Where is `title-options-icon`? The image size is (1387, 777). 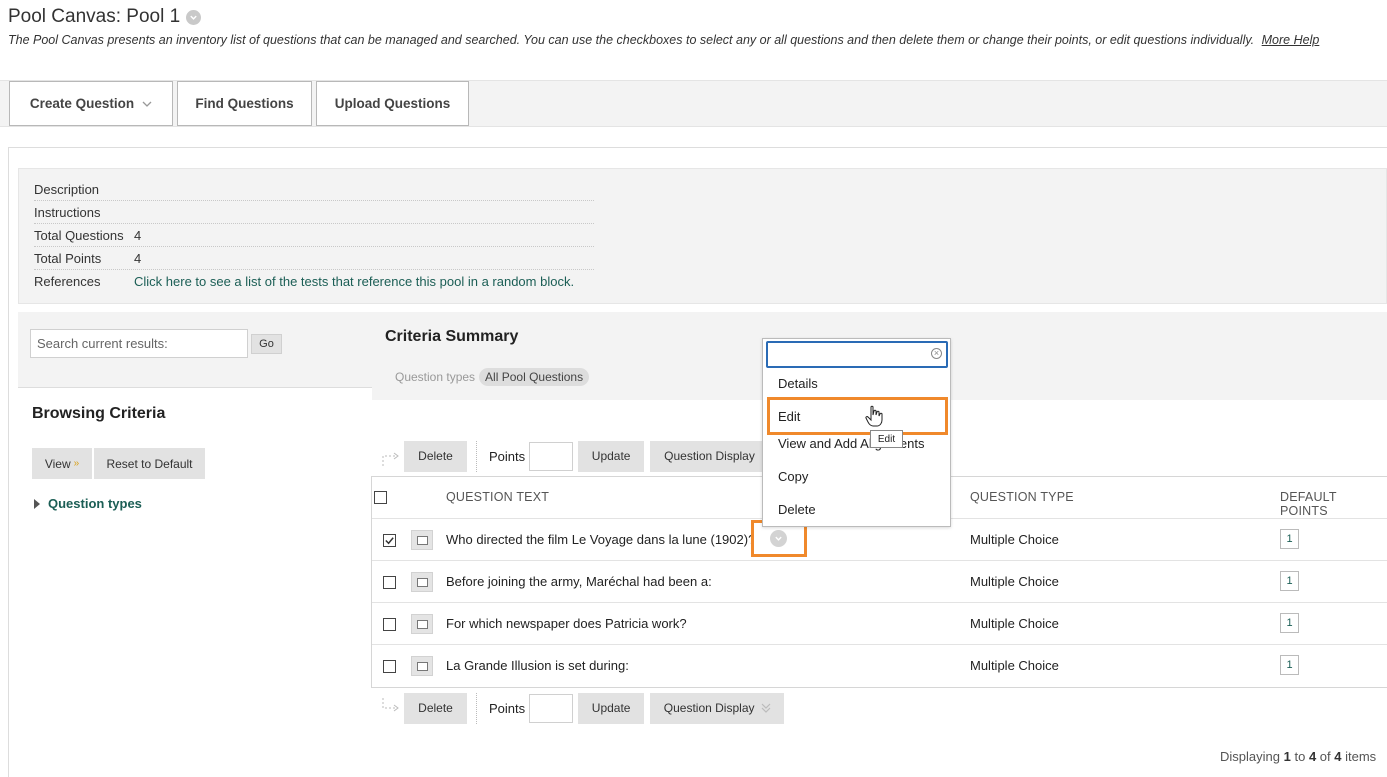 title-options-icon is located at coordinates (194, 17).